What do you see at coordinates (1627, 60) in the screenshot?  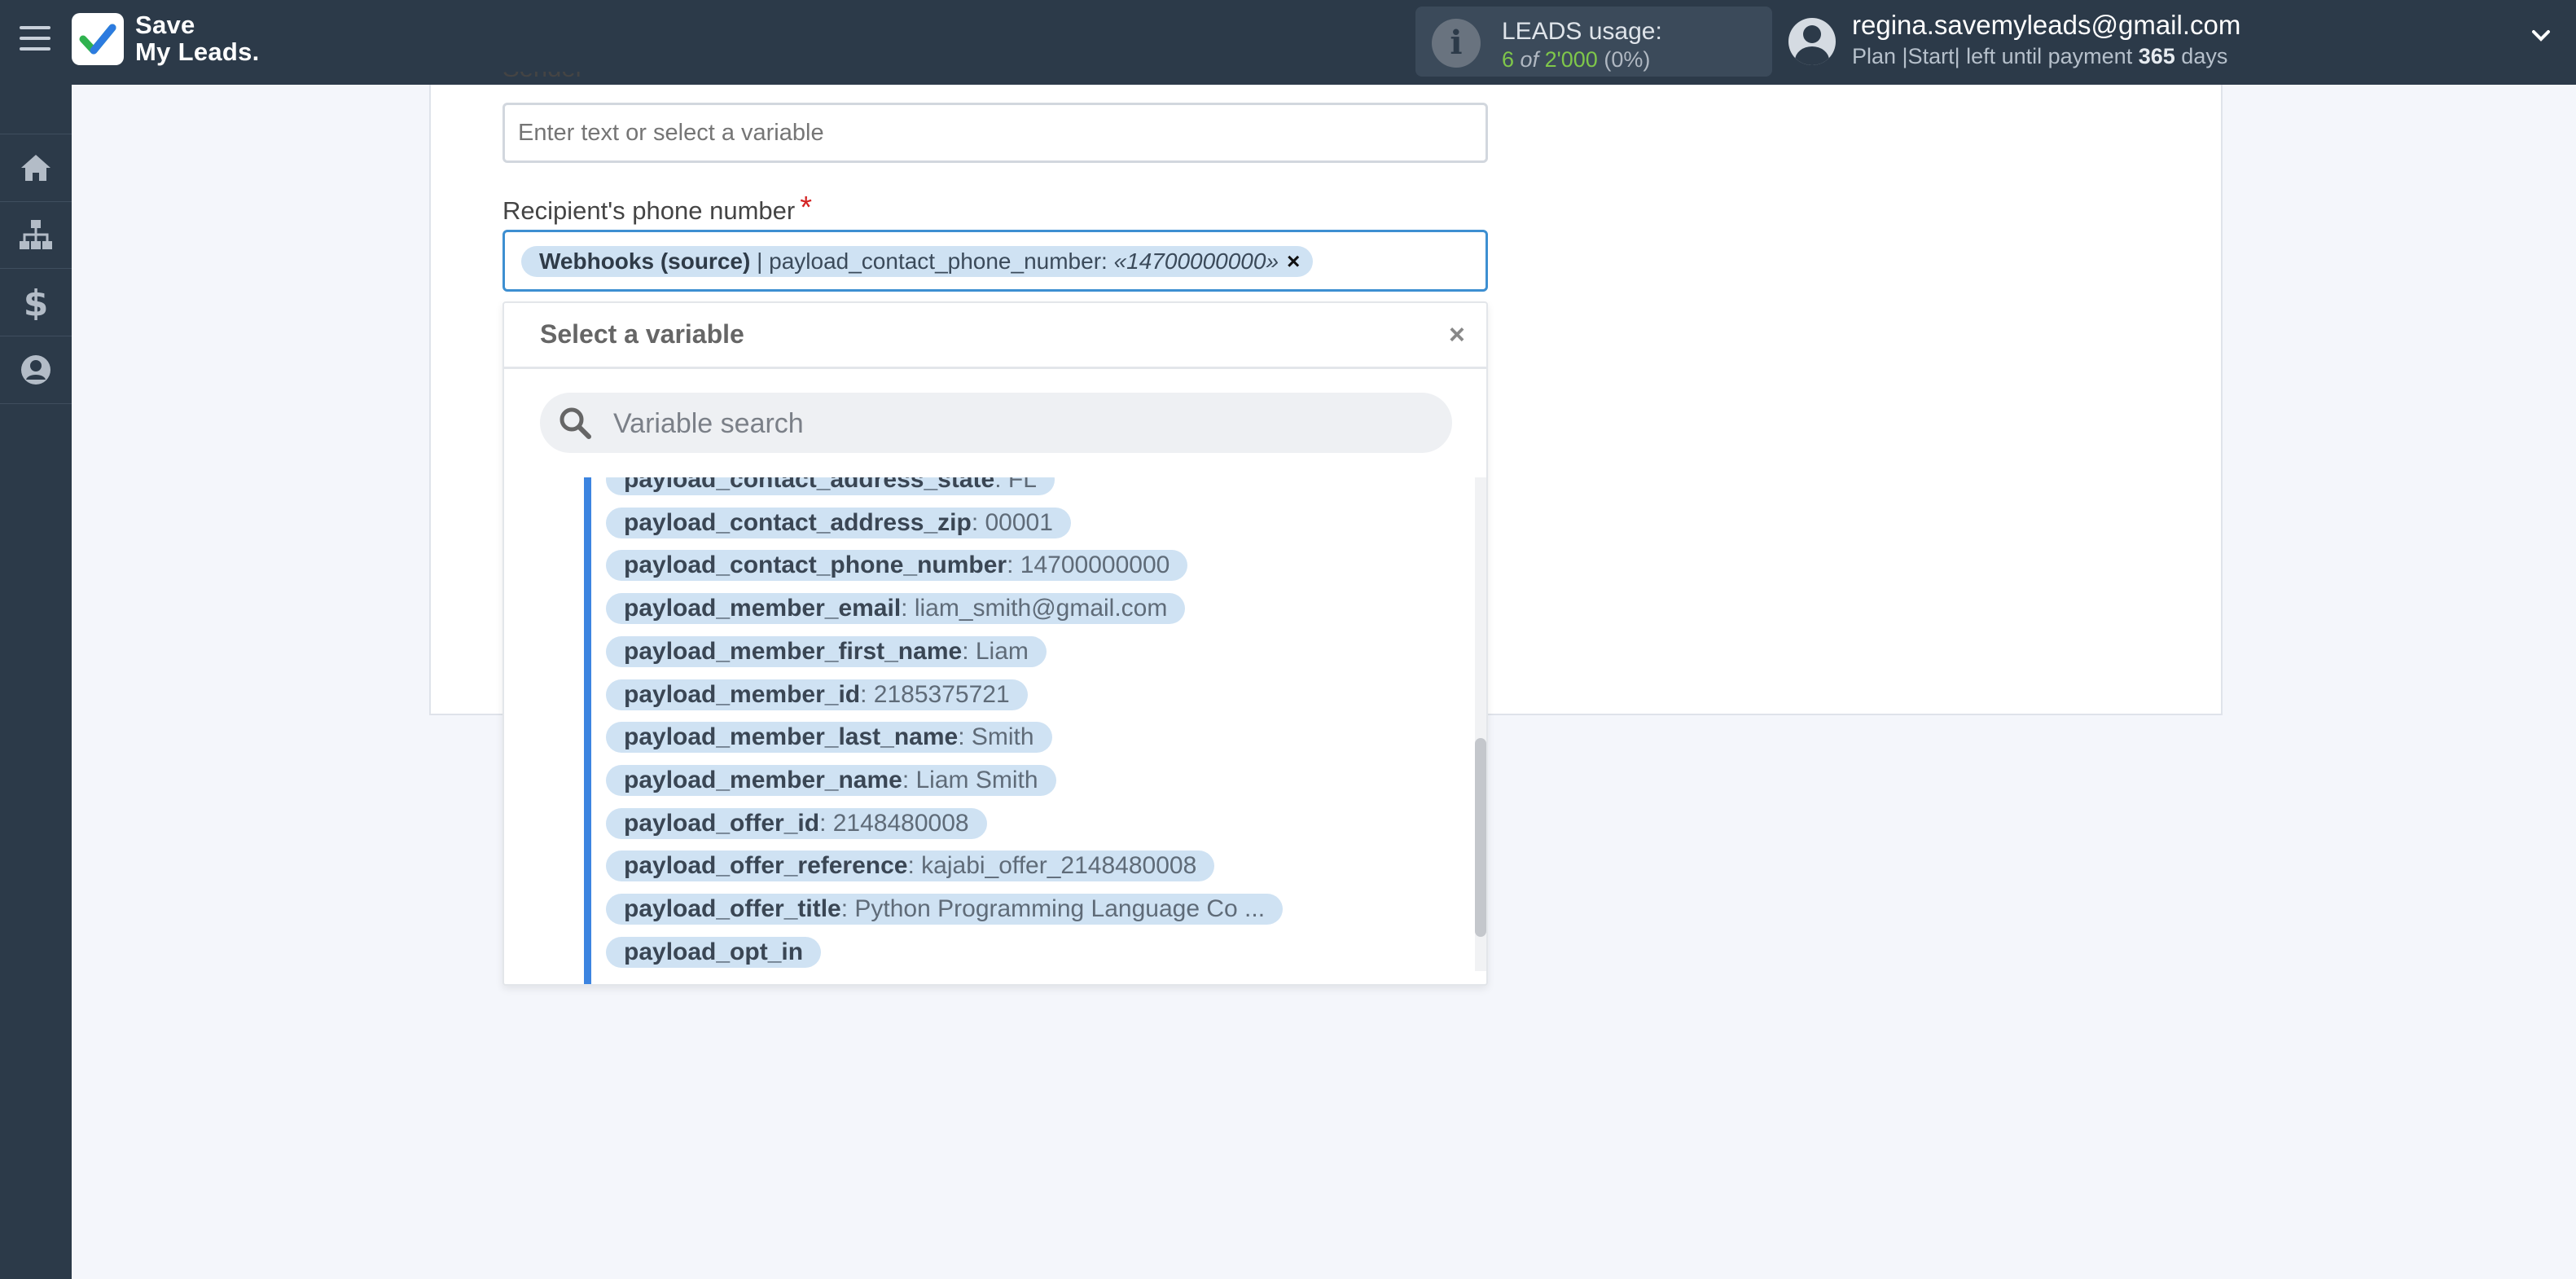 I see `usage-percent: (0%)` at bounding box center [1627, 60].